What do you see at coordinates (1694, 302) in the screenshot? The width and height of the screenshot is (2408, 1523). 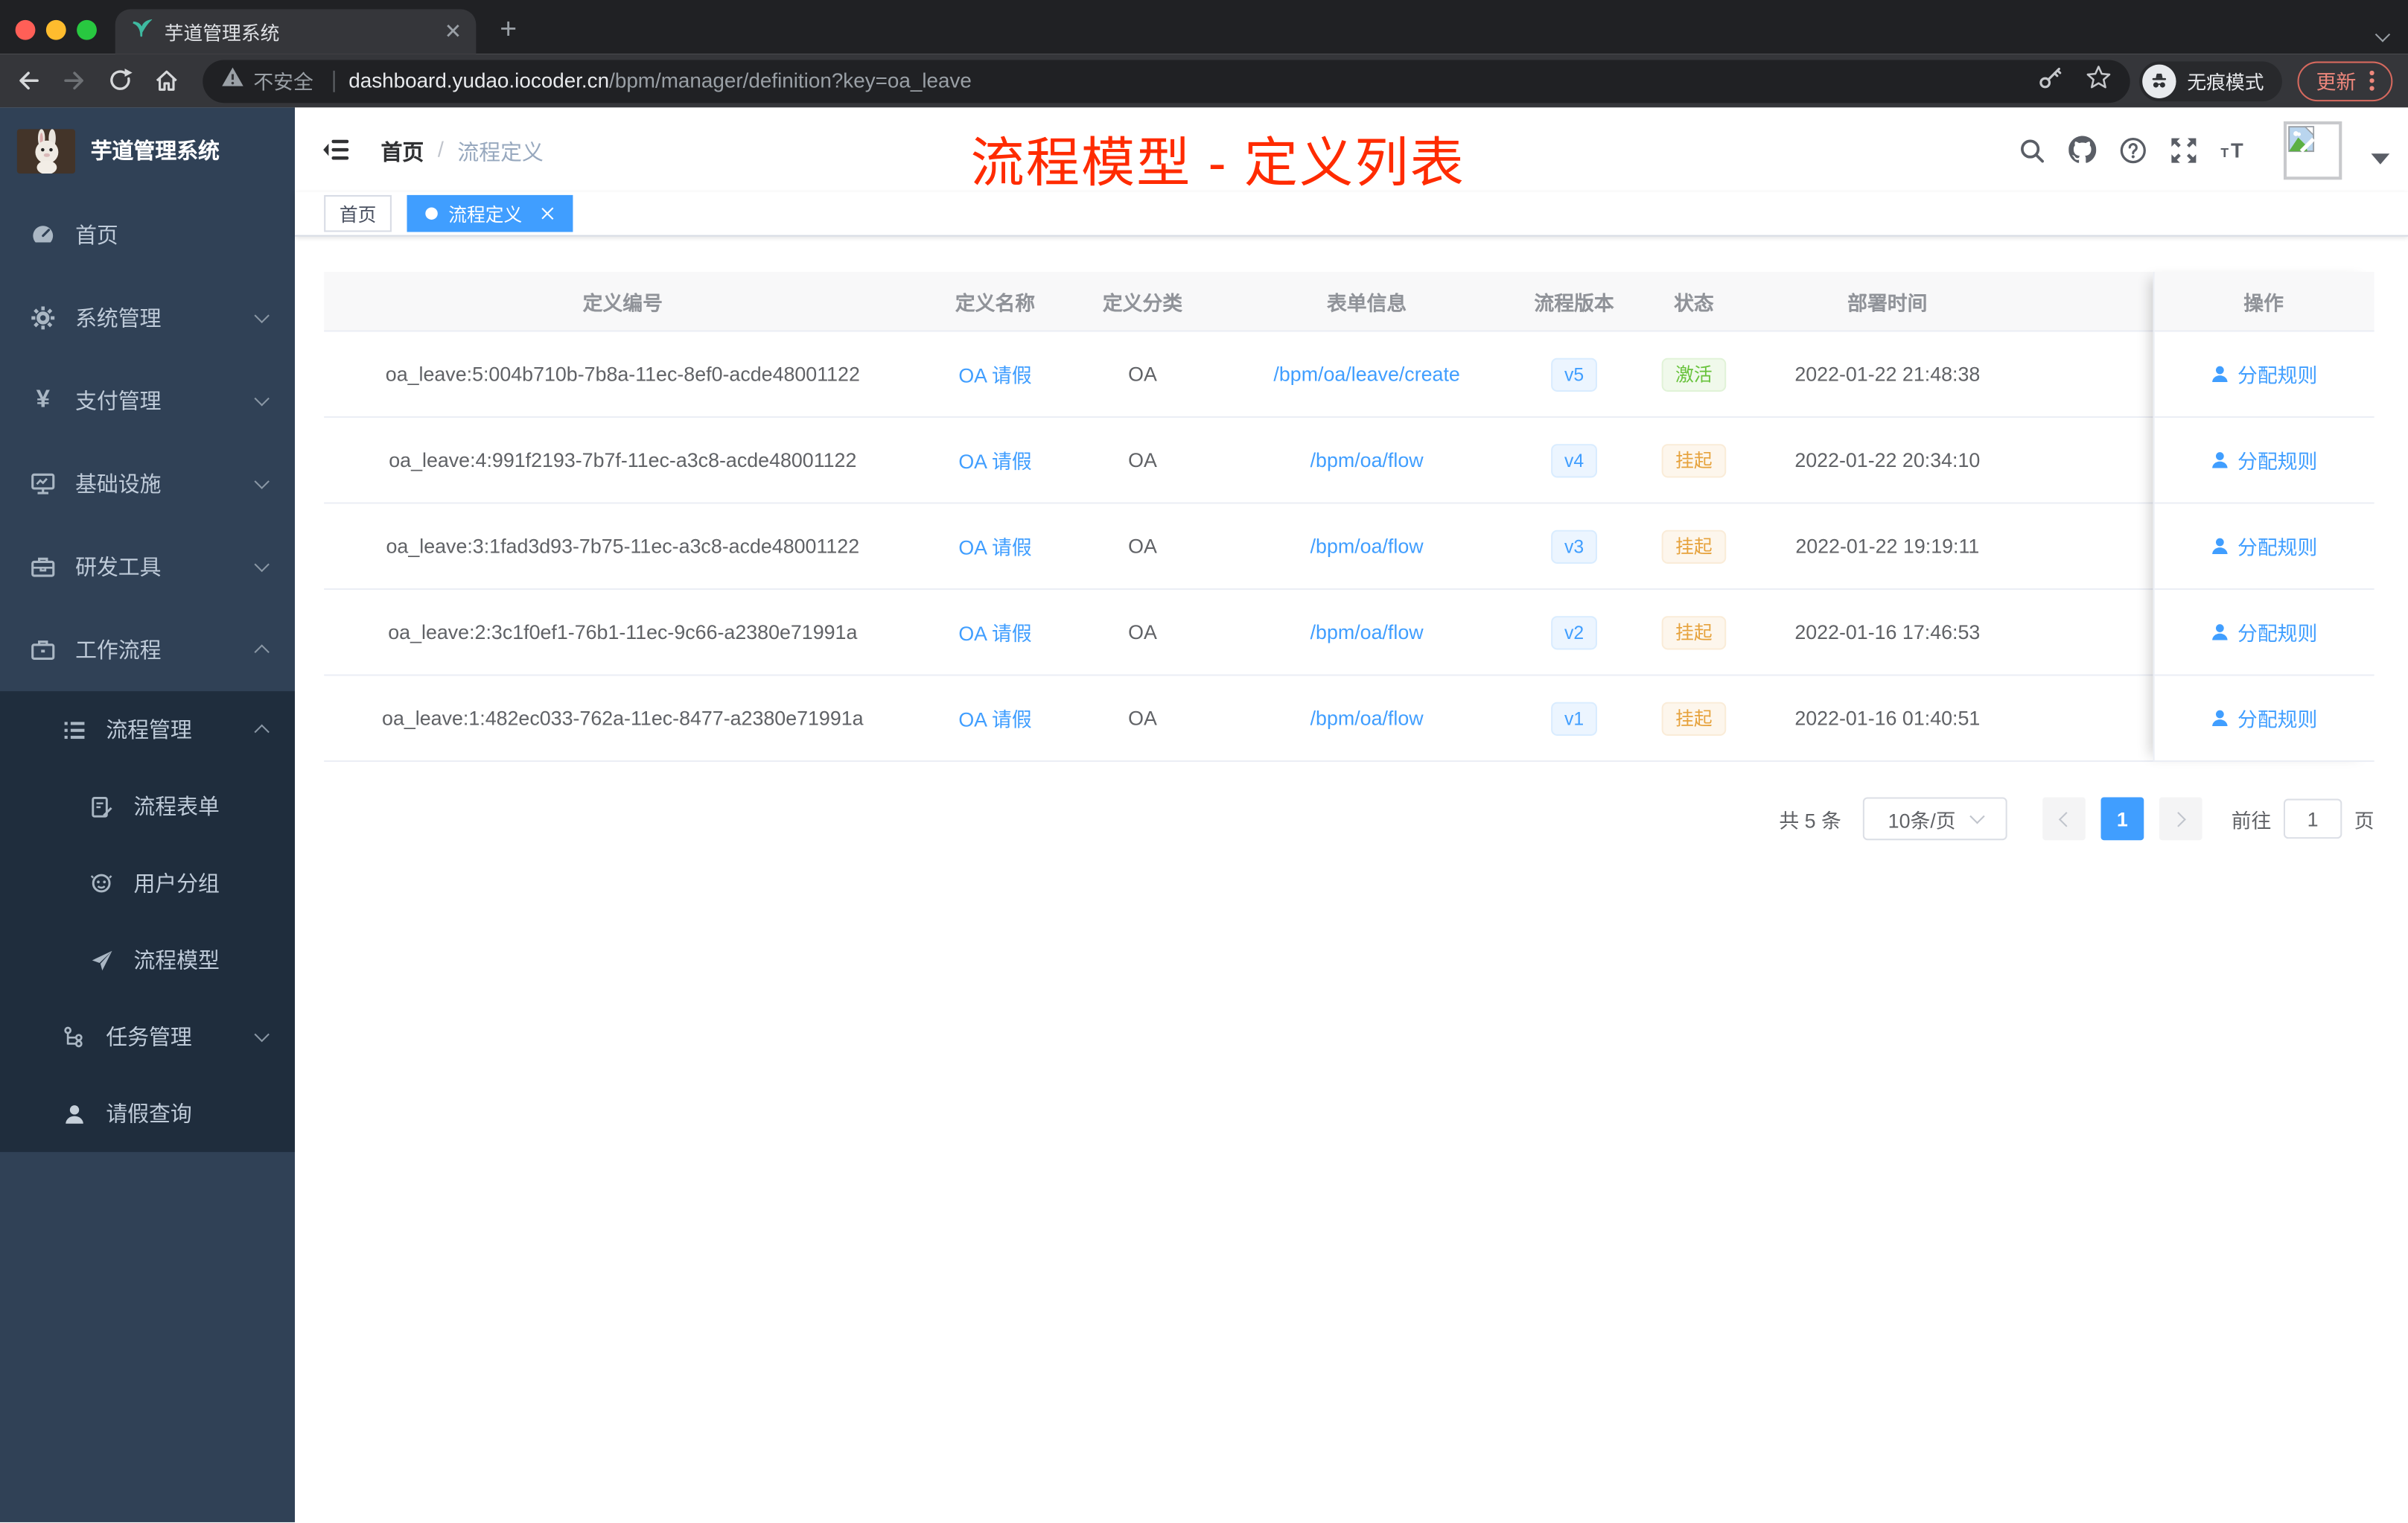 I see `column-header: 状态` at bounding box center [1694, 302].